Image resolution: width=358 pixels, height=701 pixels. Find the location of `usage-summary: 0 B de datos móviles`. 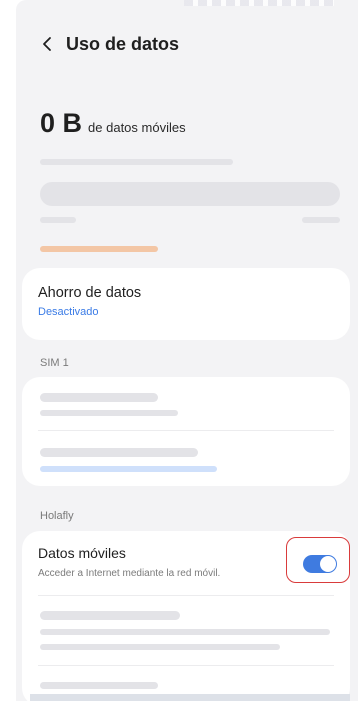

usage-summary: 0 B de datos móviles is located at coordinates (113, 123).